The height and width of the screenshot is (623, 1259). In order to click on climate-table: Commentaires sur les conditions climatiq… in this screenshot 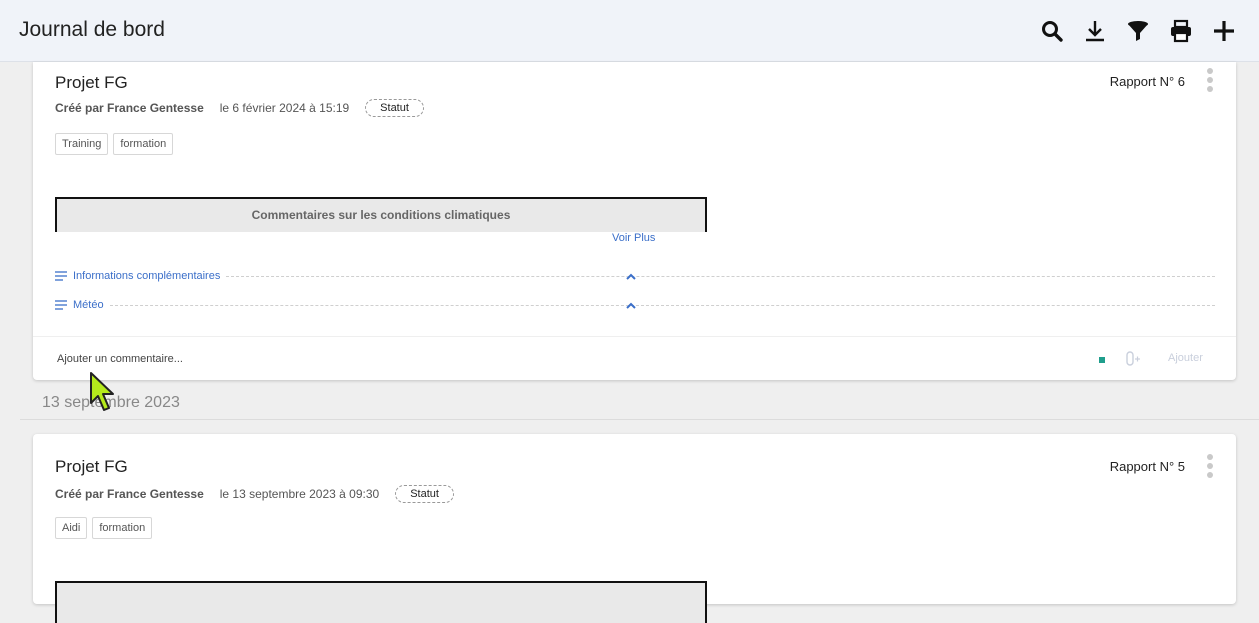, I will do `click(381, 214)`.